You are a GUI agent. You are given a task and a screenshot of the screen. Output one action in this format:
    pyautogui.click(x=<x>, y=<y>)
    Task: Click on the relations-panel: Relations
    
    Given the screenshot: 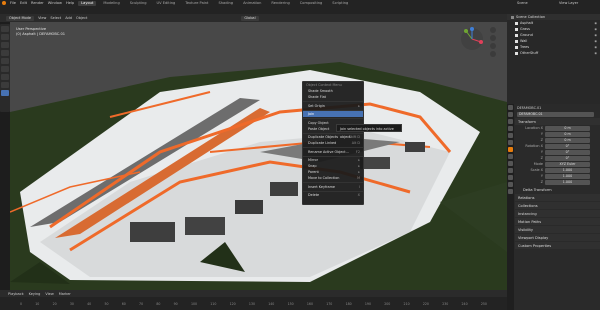 What is the action you would take?
    pyautogui.click(x=557, y=197)
    